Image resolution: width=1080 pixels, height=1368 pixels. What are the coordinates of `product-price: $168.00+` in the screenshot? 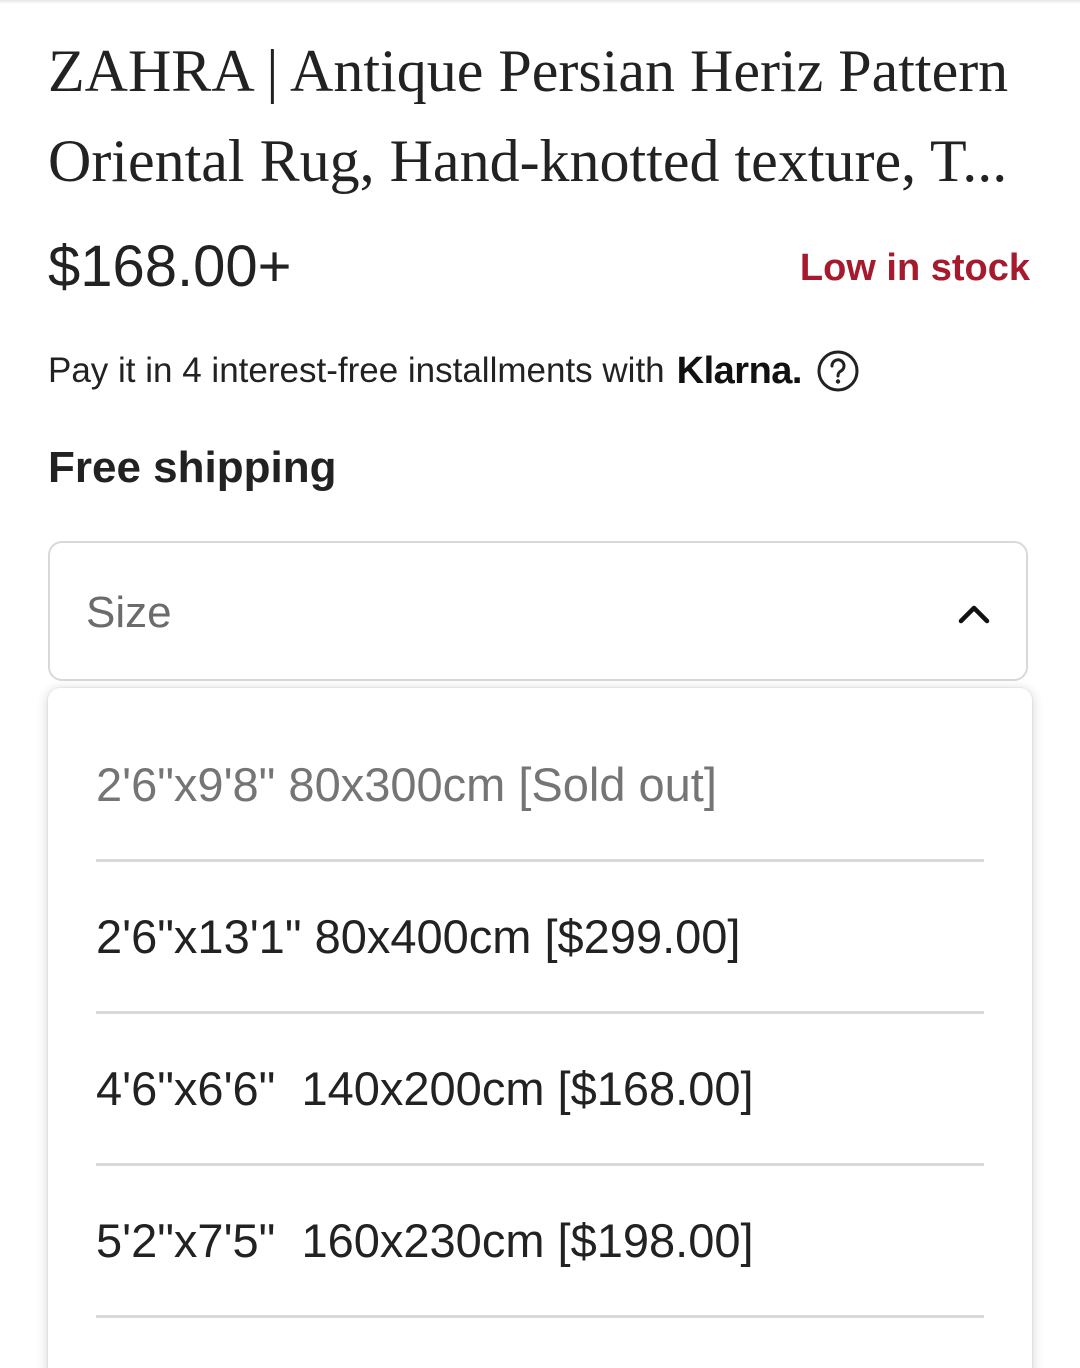 It's located at (170, 266).